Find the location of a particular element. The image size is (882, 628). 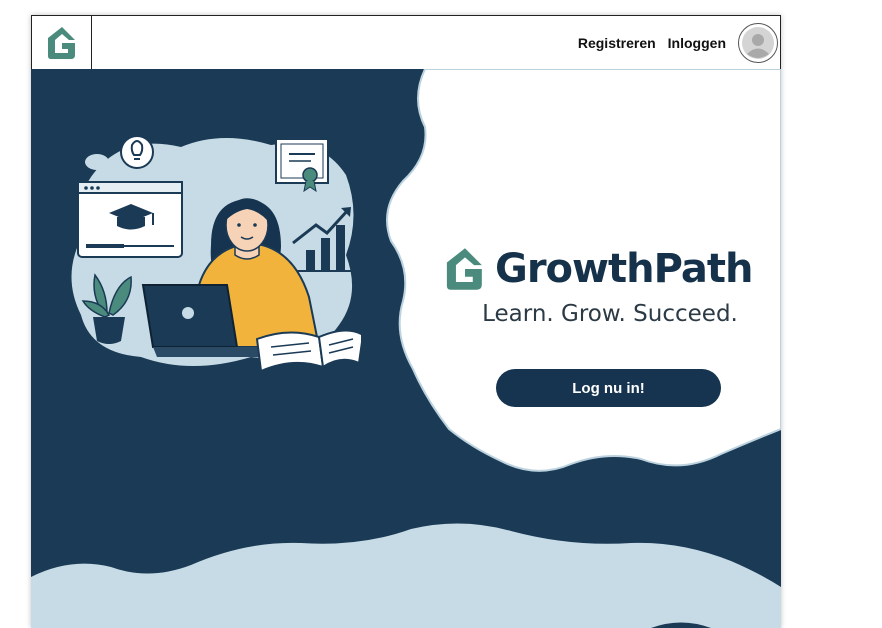

woman-studying-illustration is located at coordinates (216, 254).